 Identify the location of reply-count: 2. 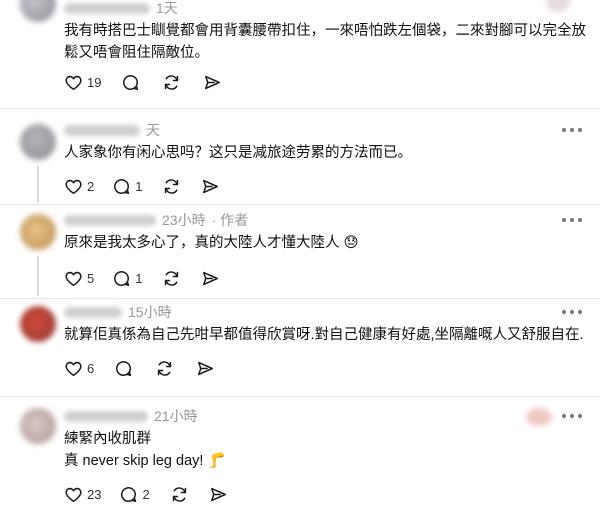
(146, 494).